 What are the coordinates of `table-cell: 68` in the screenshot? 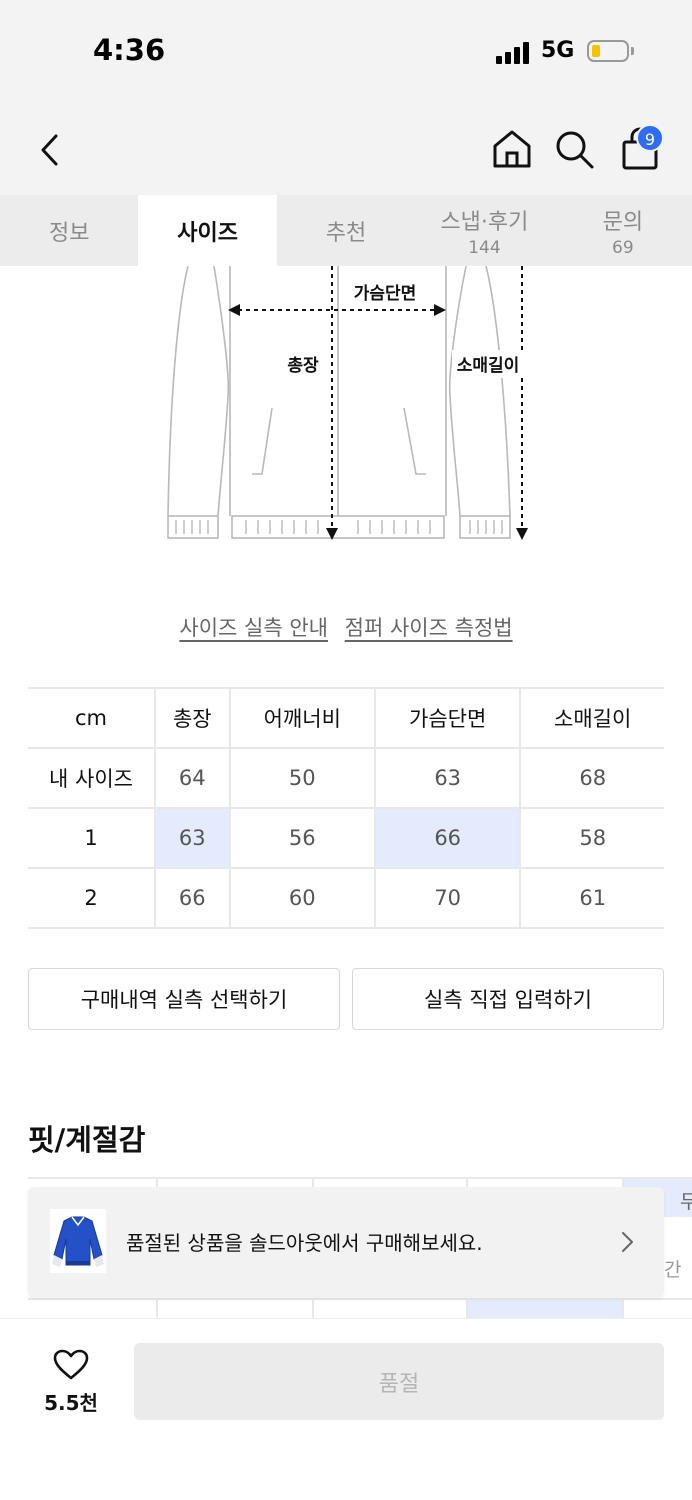 It's located at (591, 777).